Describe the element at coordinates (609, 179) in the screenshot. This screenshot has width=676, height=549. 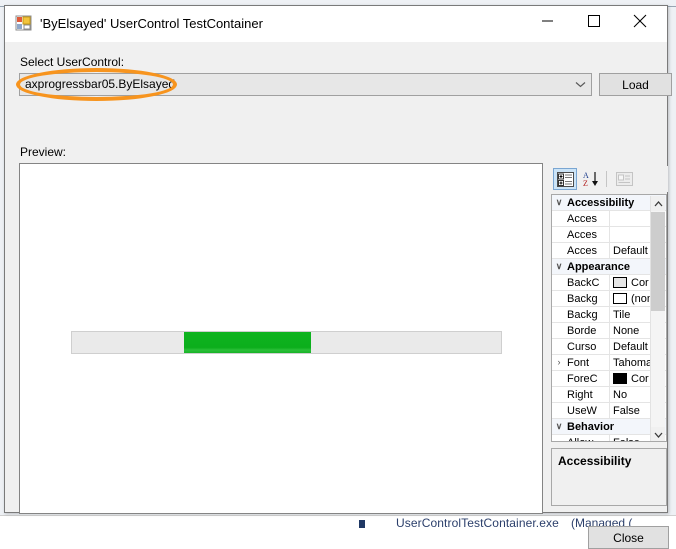
I see `property-grid-toolbar: A Z` at that location.